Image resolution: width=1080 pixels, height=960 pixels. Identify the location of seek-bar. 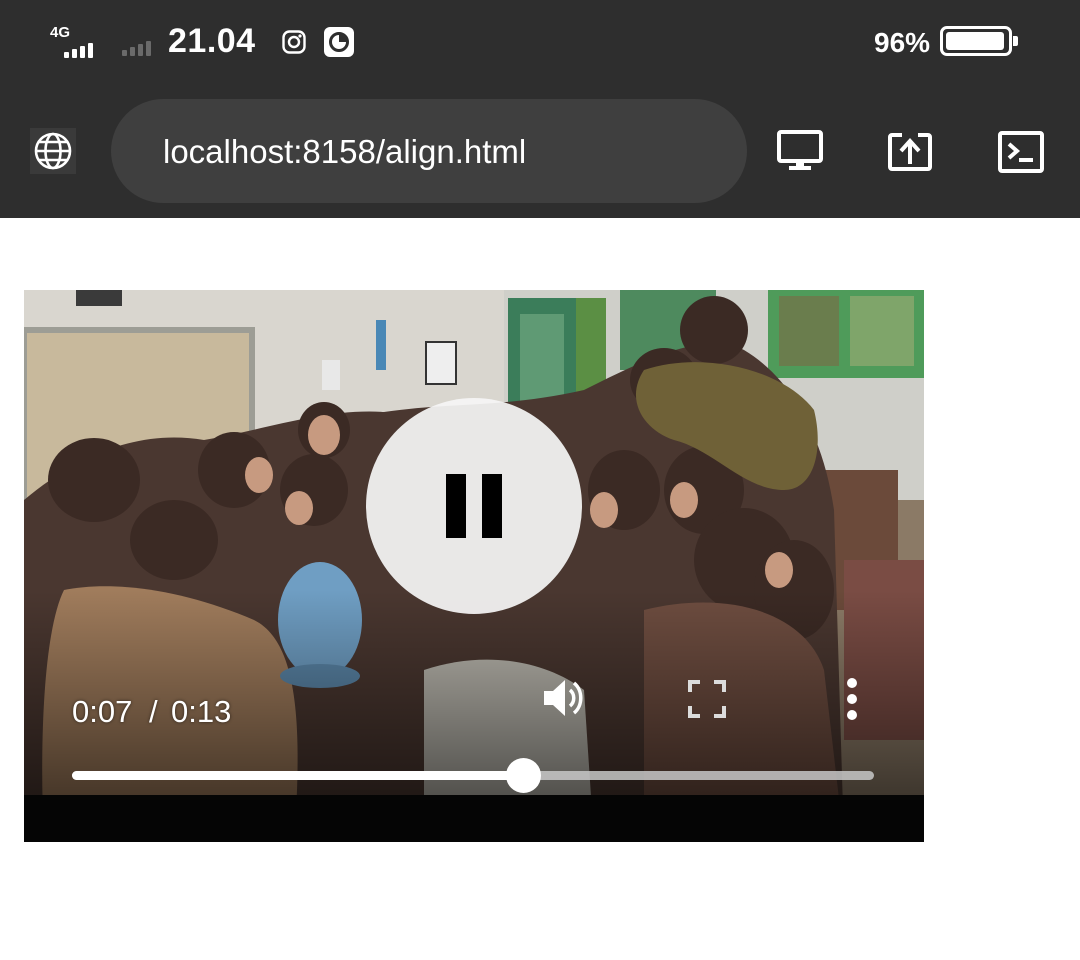
(473, 775).